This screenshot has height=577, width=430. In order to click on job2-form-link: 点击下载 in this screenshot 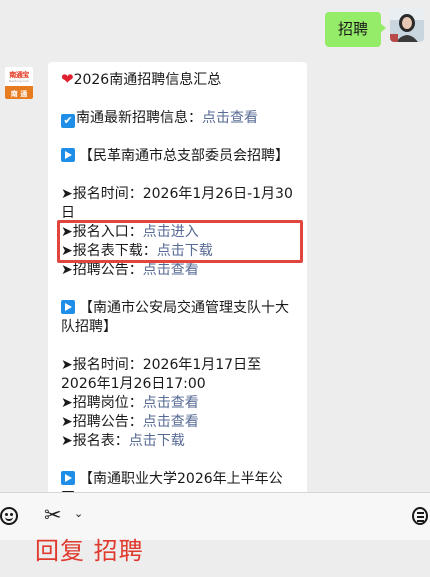, I will do `click(157, 441)`.